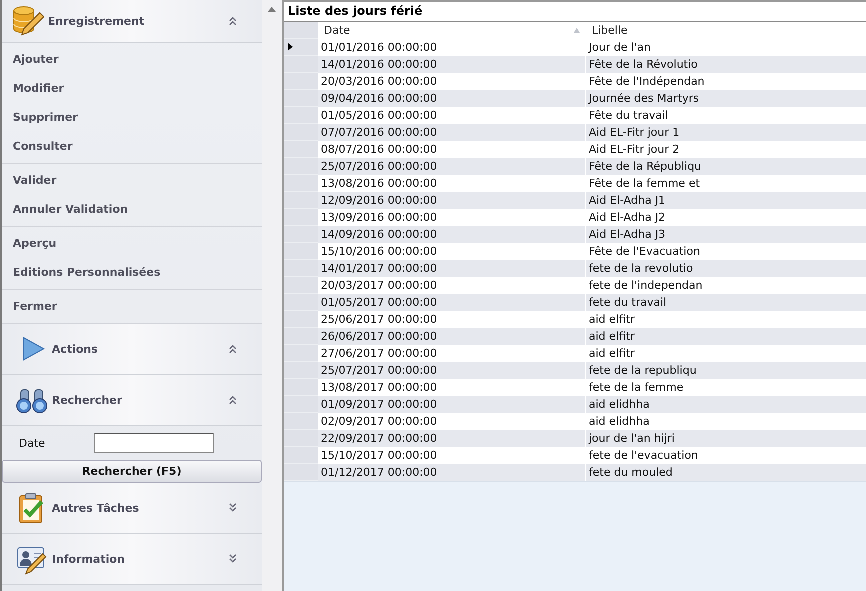 Image resolution: width=866 pixels, height=591 pixels. I want to click on table-cell: 01/12/2017 00:00:00, so click(452, 472).